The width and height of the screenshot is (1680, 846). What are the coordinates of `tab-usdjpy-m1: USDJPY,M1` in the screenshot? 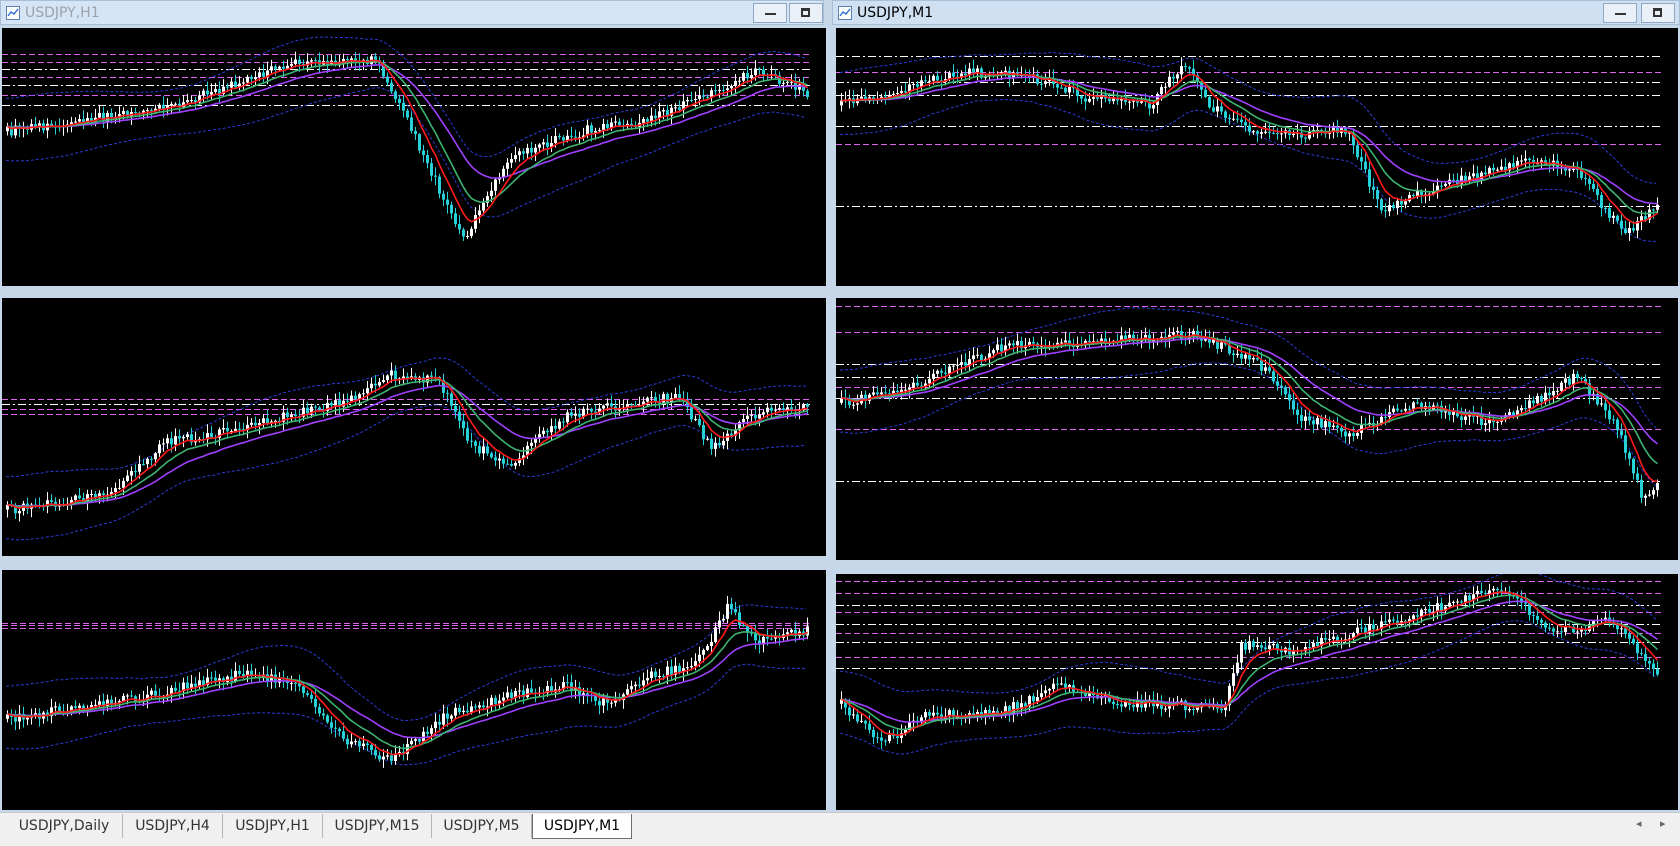 It's located at (582, 826).